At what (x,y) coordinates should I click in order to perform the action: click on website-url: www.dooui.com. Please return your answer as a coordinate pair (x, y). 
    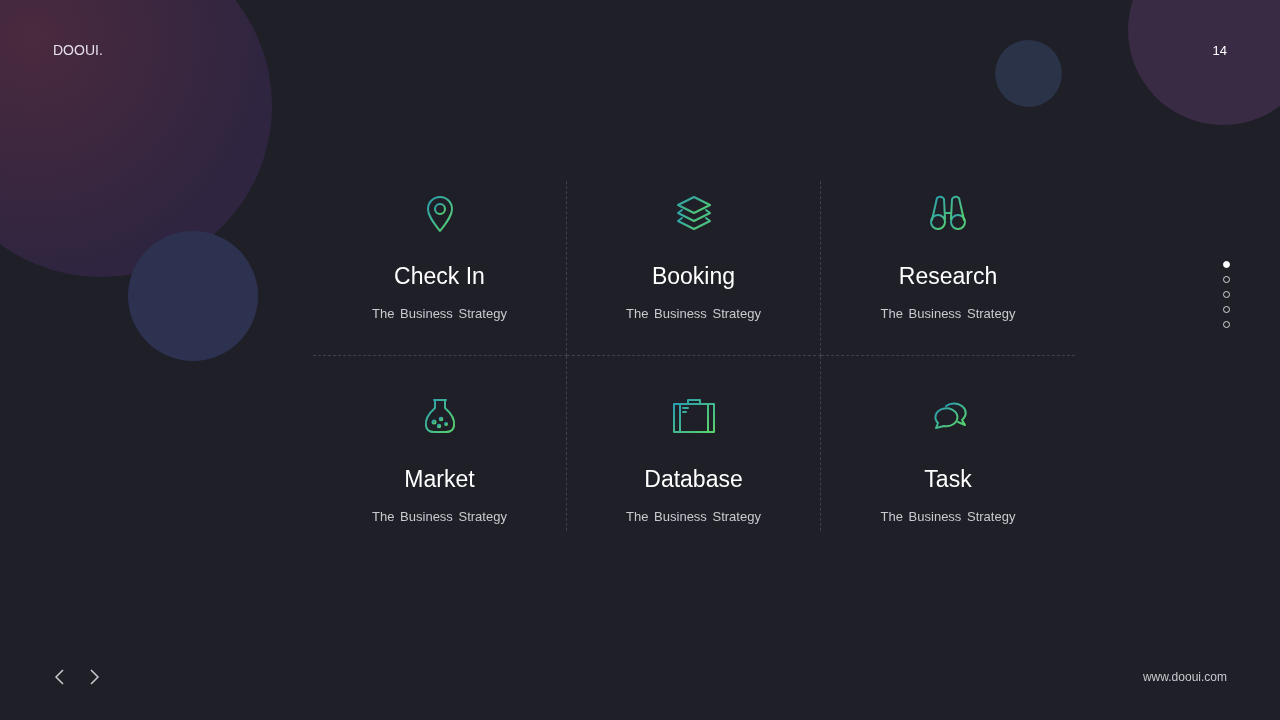
    Looking at the image, I should click on (1184, 677).